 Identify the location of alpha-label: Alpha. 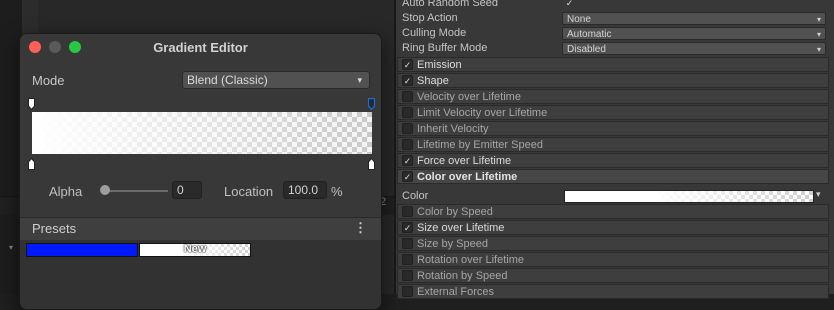
(66, 191).